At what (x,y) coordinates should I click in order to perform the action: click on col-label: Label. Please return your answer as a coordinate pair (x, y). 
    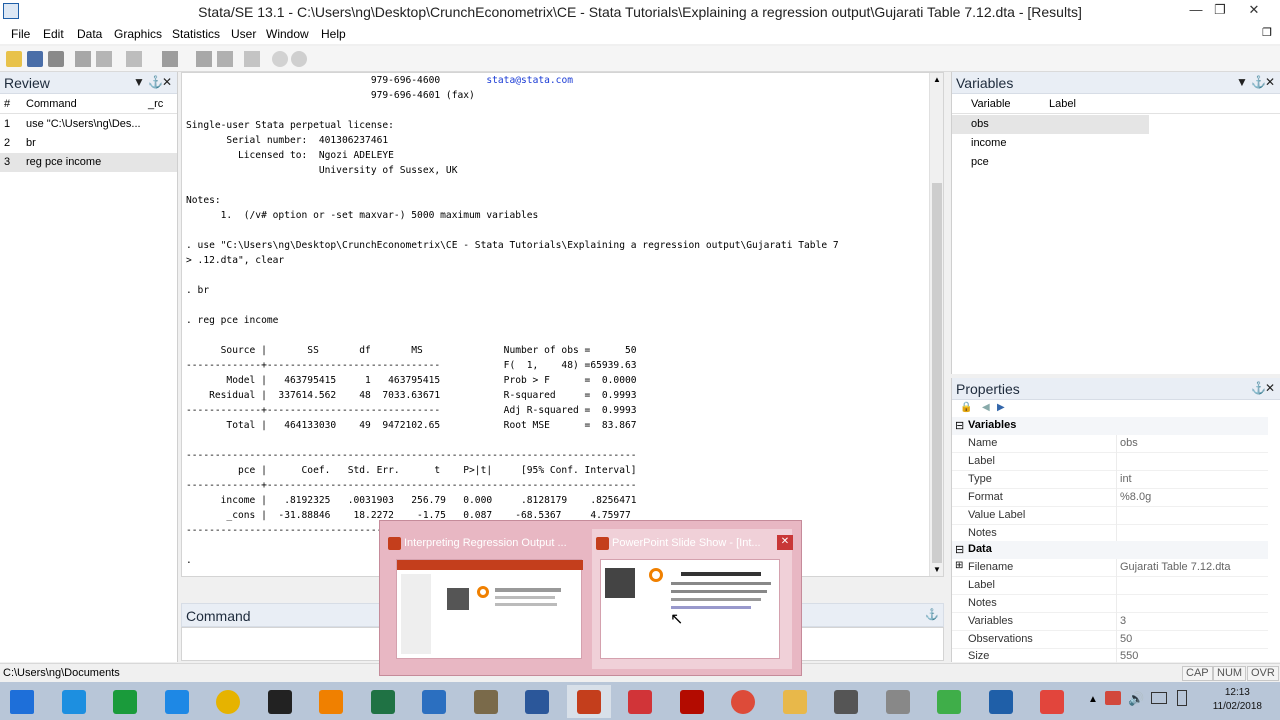
    Looking at the image, I should click on (1062, 104).